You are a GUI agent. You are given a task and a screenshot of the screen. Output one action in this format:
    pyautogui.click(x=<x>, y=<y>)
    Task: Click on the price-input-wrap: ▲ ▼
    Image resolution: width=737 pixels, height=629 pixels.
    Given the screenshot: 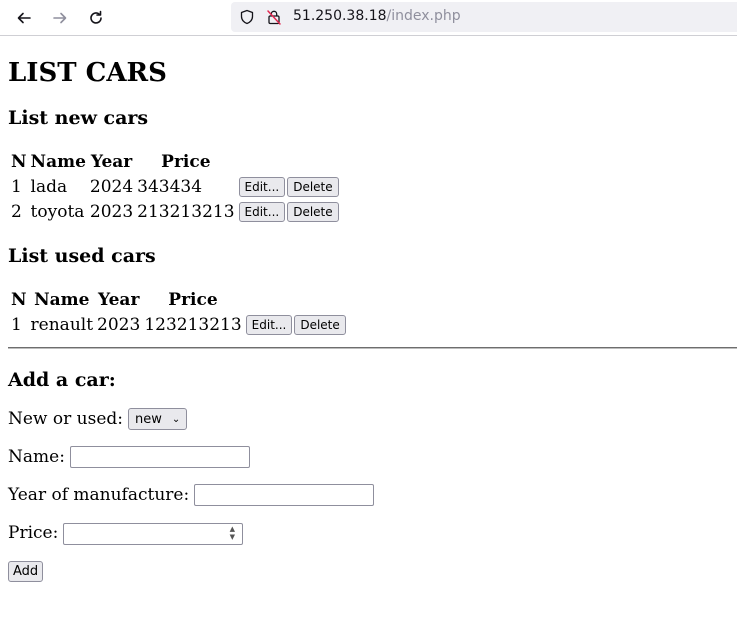 What is the action you would take?
    pyautogui.click(x=153, y=533)
    